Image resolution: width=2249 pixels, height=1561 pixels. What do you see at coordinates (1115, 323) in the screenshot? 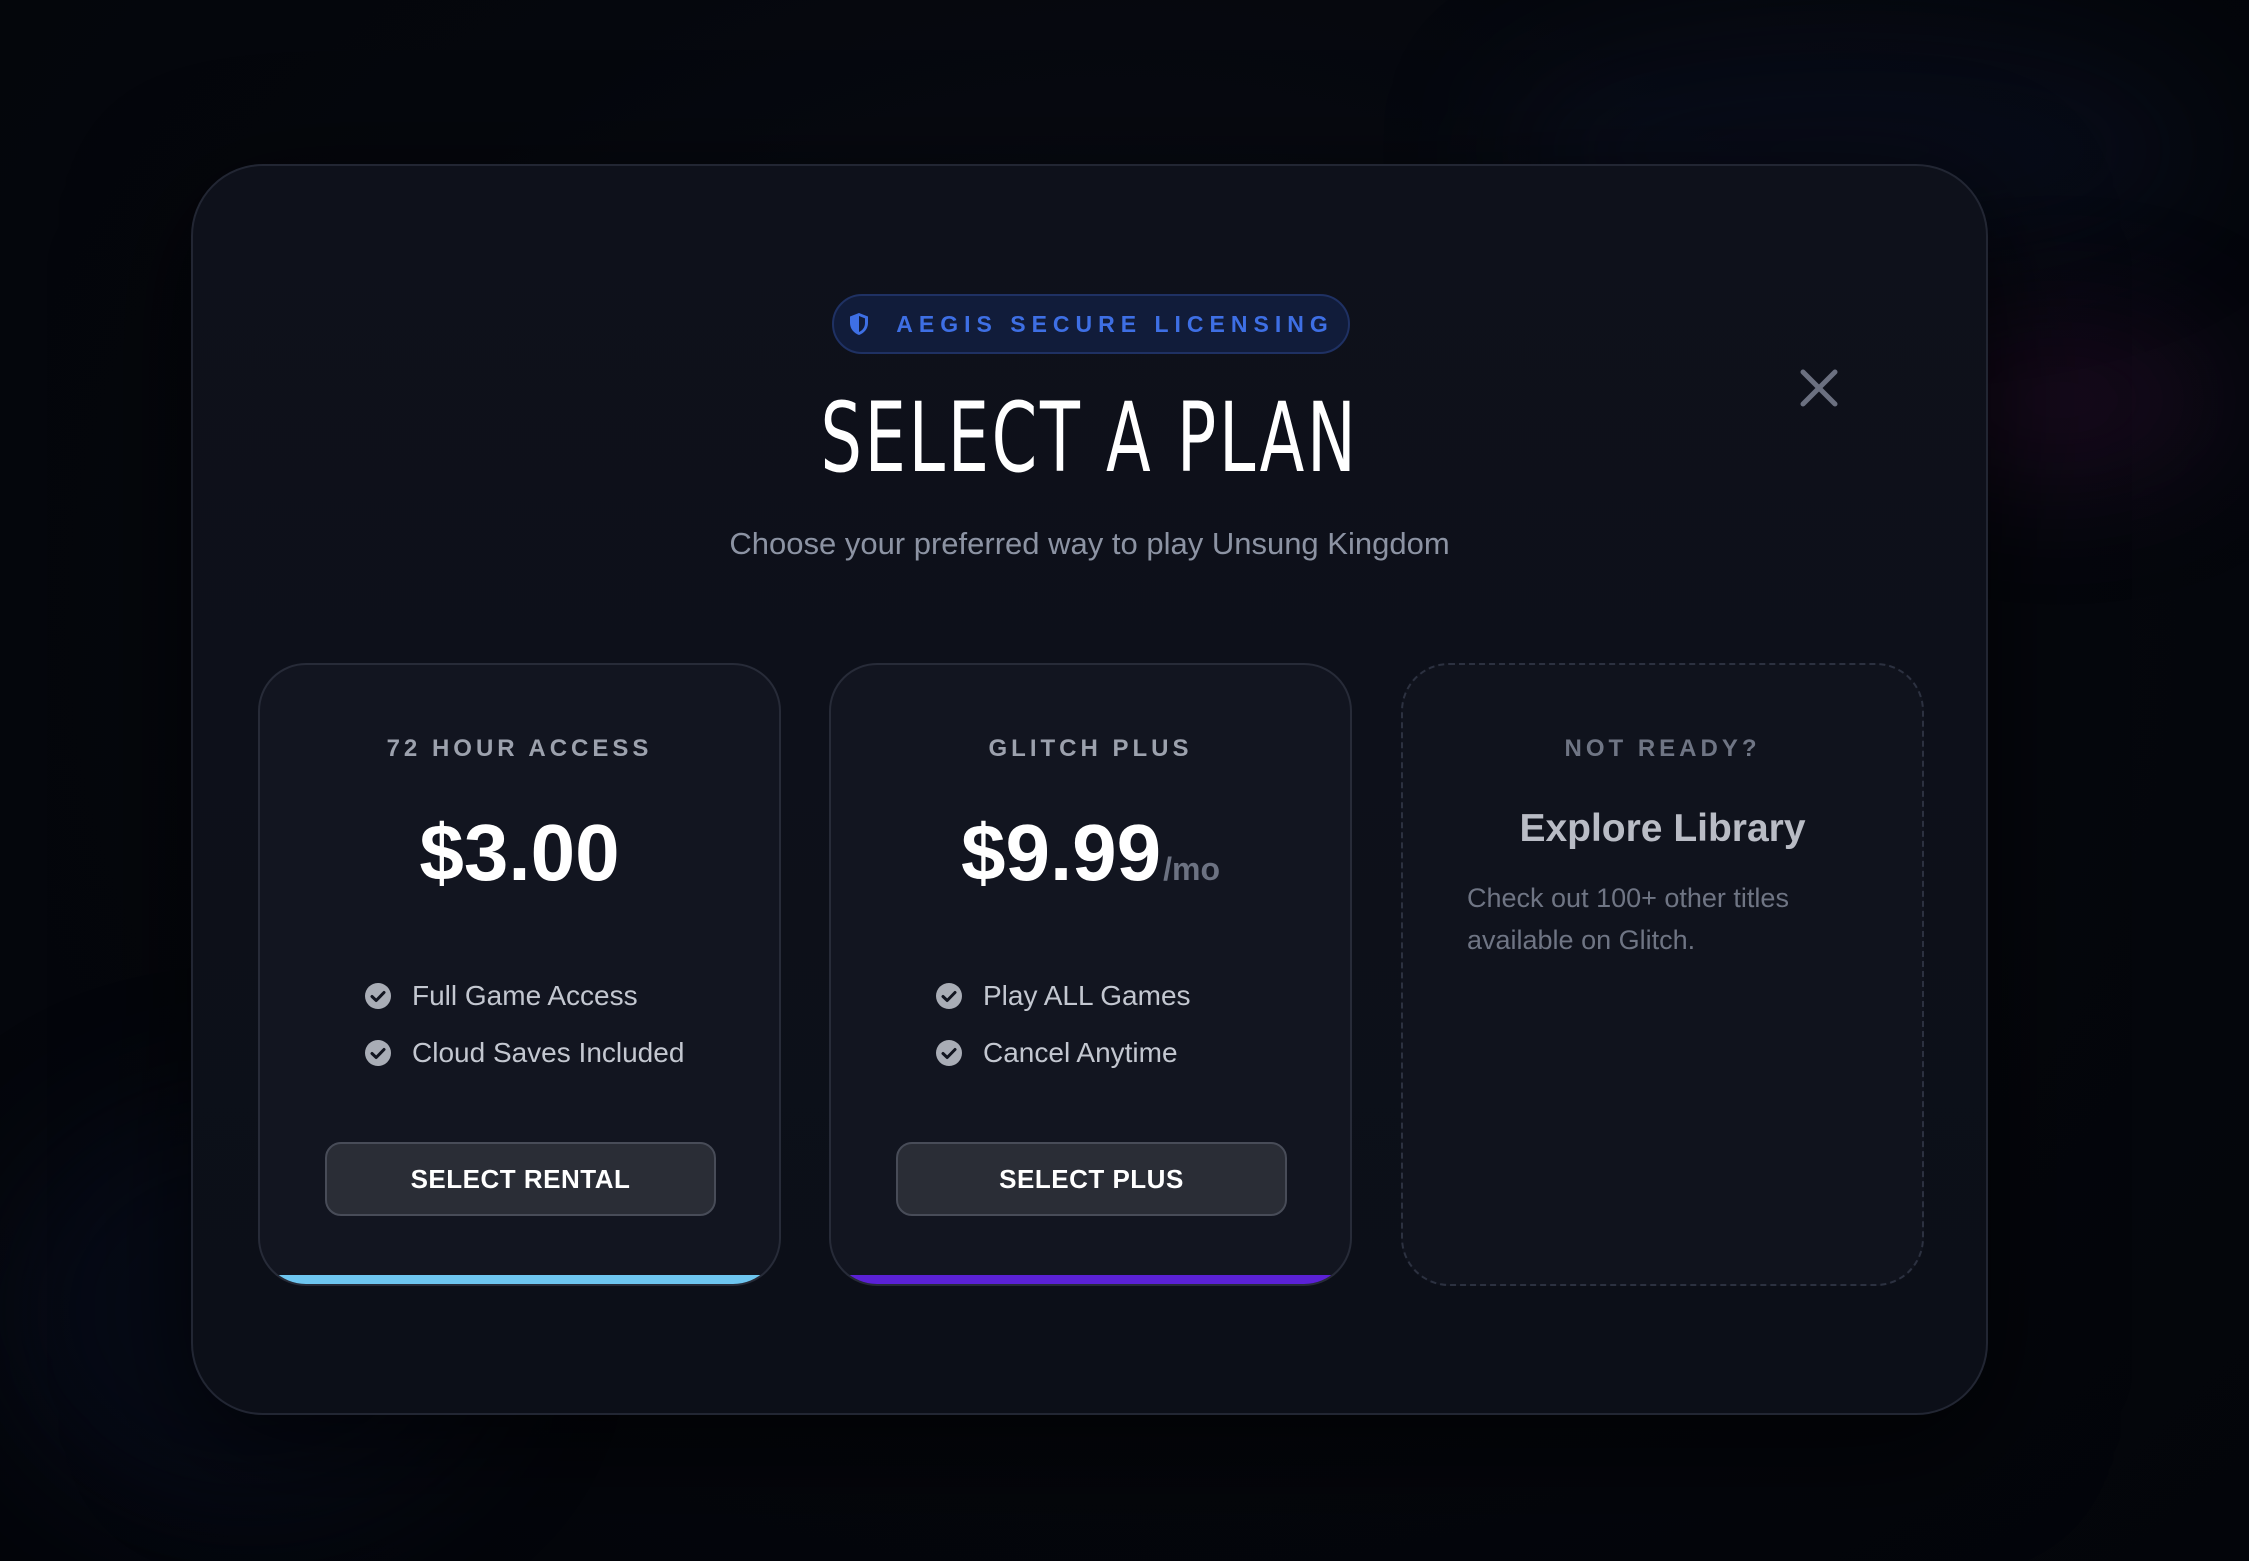
I see `badge-label: AEGIS SECURE LICENSING` at bounding box center [1115, 323].